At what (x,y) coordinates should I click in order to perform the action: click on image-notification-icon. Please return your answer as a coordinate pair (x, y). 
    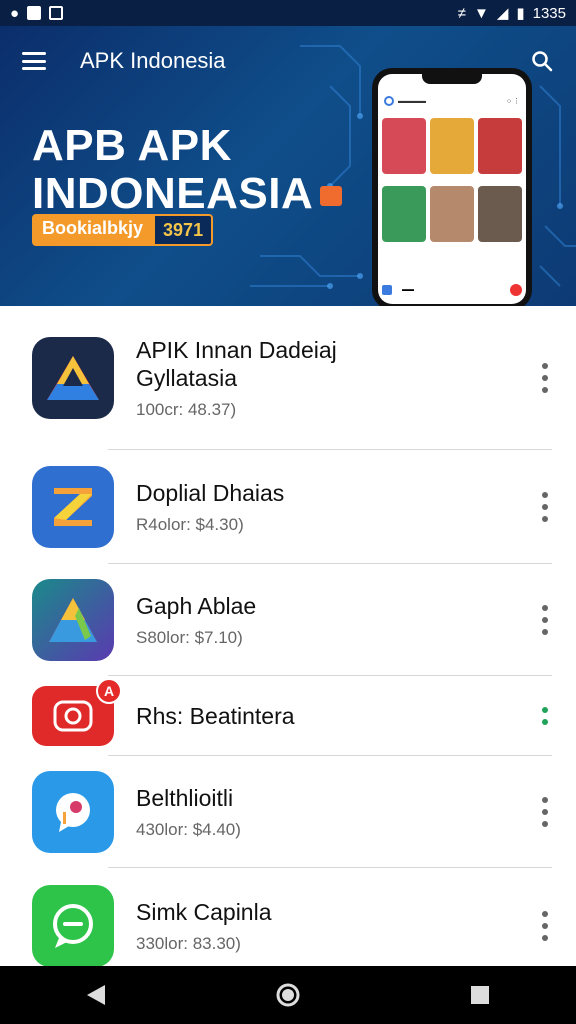
    Looking at the image, I should click on (56, 13).